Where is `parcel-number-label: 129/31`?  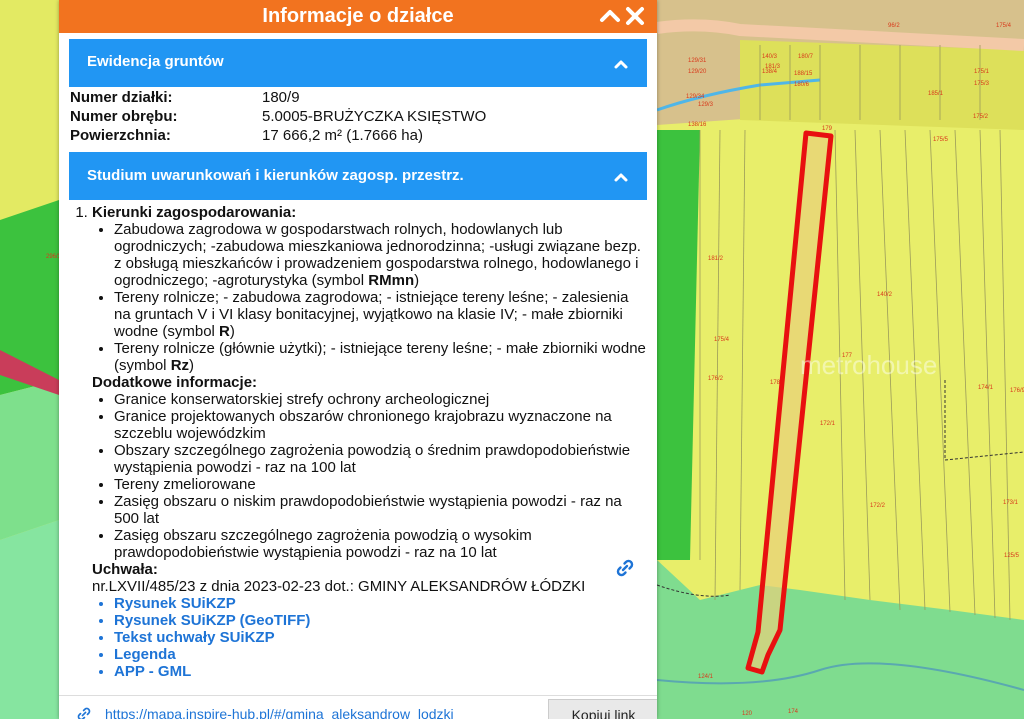
parcel-number-label: 129/31 is located at coordinates (697, 61).